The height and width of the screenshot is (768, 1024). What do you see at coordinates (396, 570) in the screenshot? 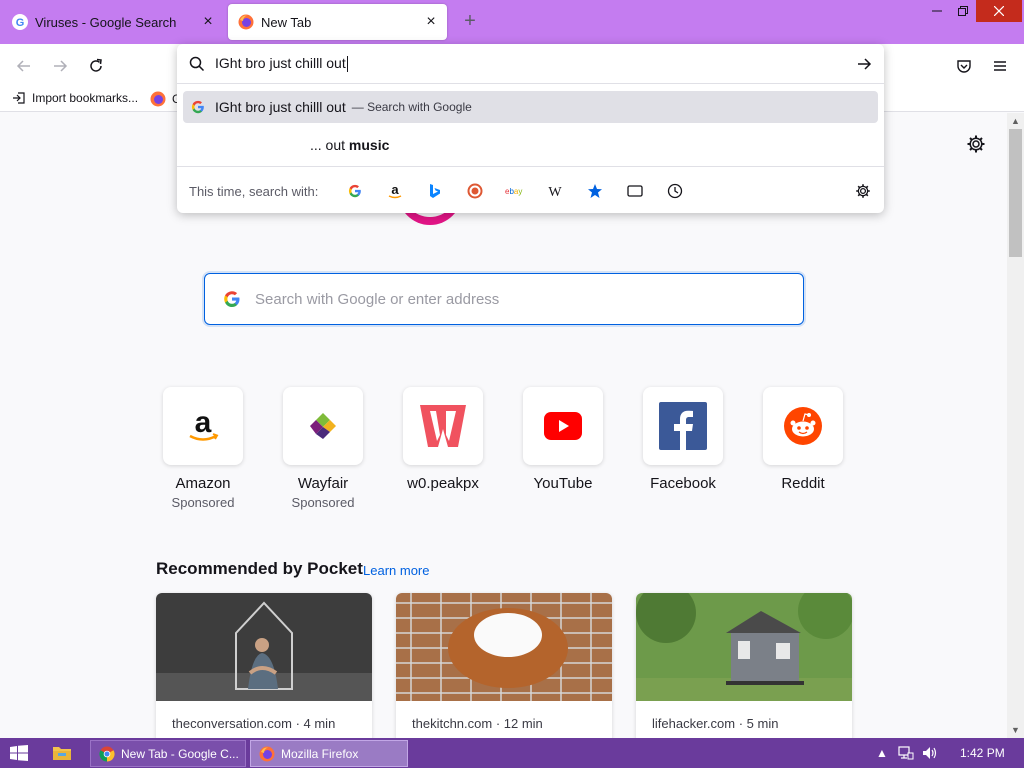
I see `learn-more-link: Learn more` at bounding box center [396, 570].